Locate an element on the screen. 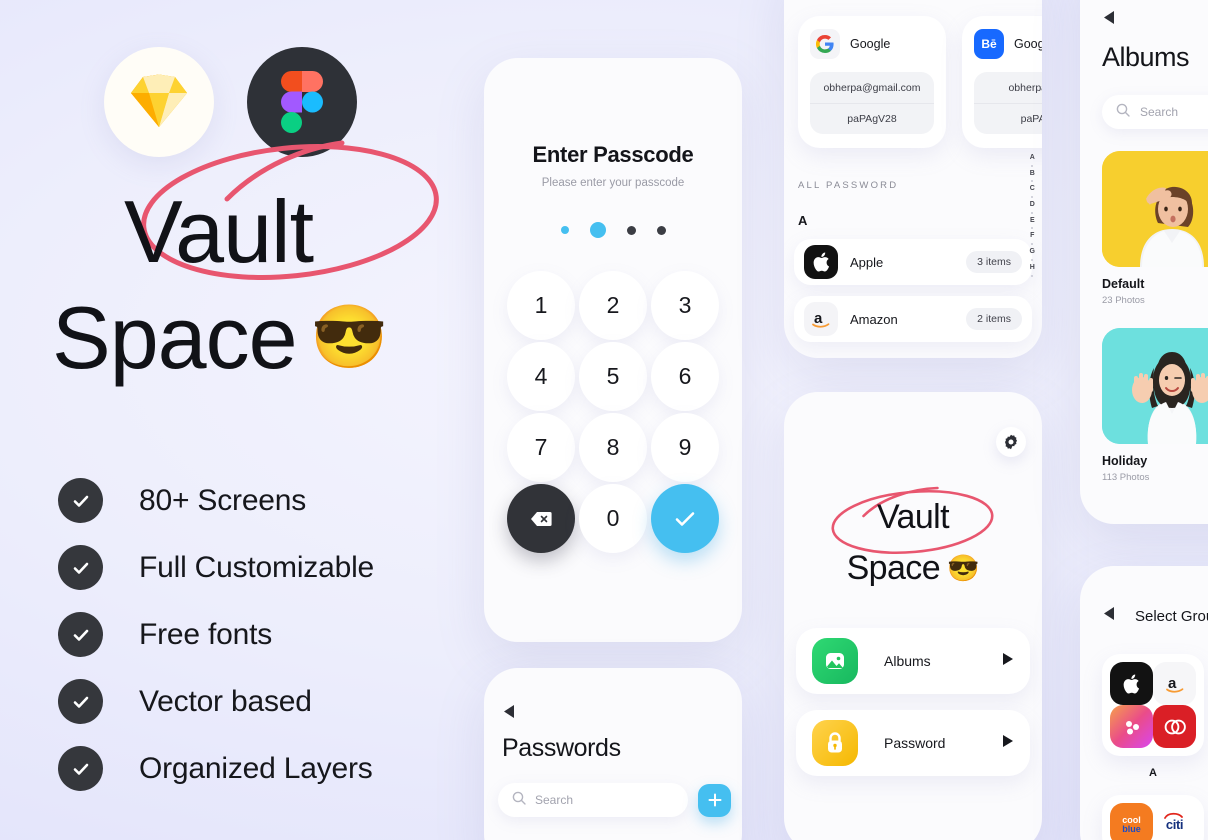 The height and width of the screenshot is (840, 1208). album-thumbnail is located at coordinates (1155, 386).